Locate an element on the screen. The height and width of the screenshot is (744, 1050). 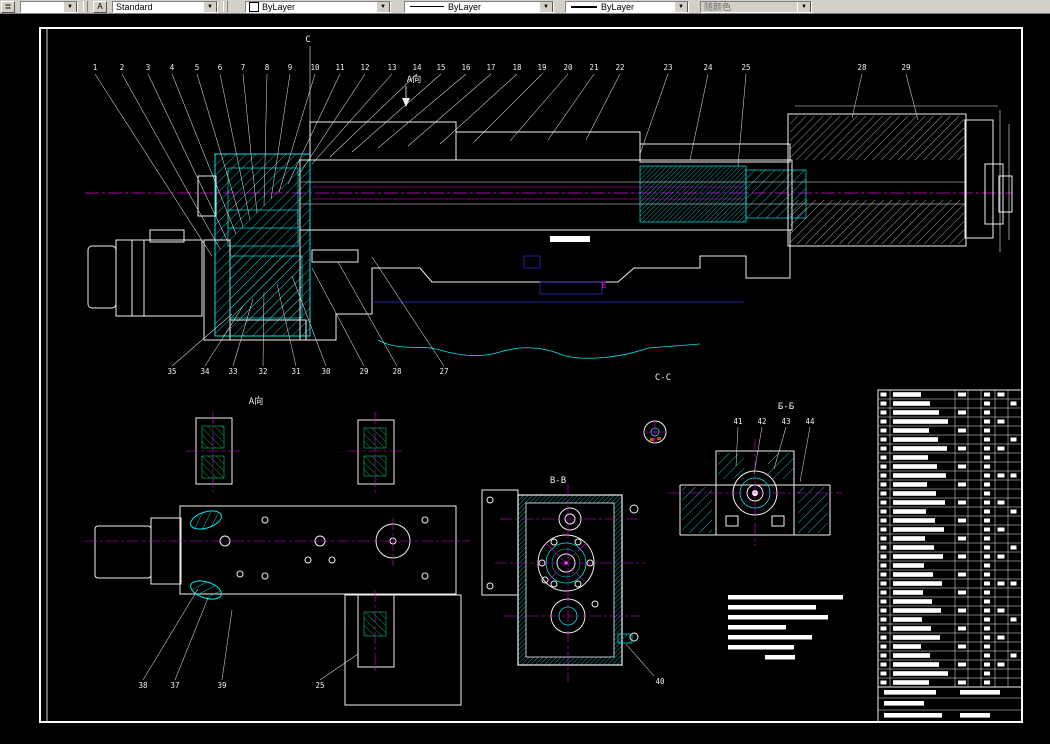
callout: 31 is located at coordinates (295, 371).